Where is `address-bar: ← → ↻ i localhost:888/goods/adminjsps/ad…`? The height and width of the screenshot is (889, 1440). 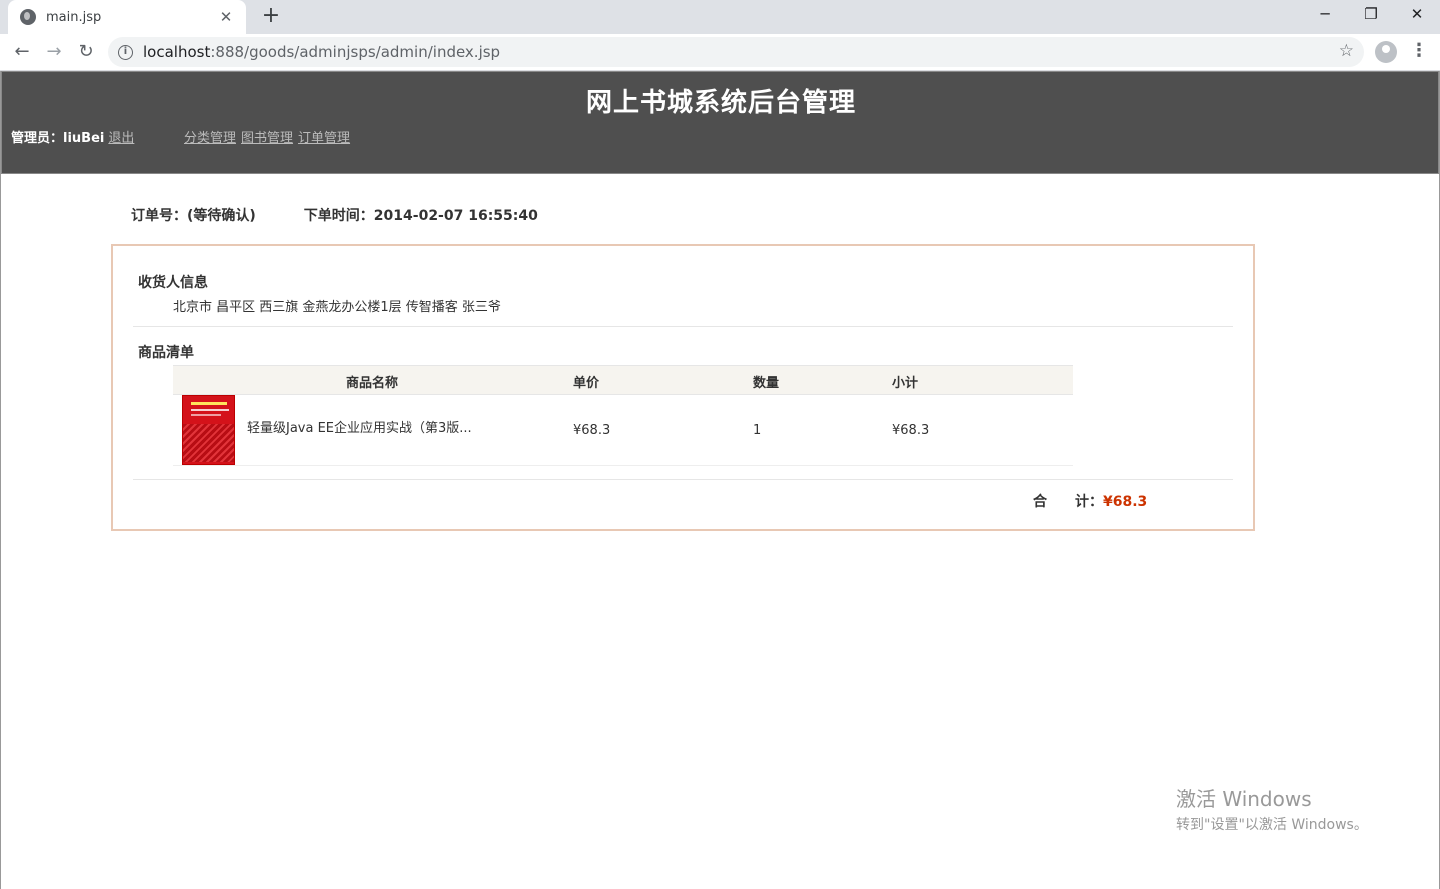
address-bar: ← → ↻ i localhost:888/goods/adminjsps/ad… is located at coordinates (720, 52).